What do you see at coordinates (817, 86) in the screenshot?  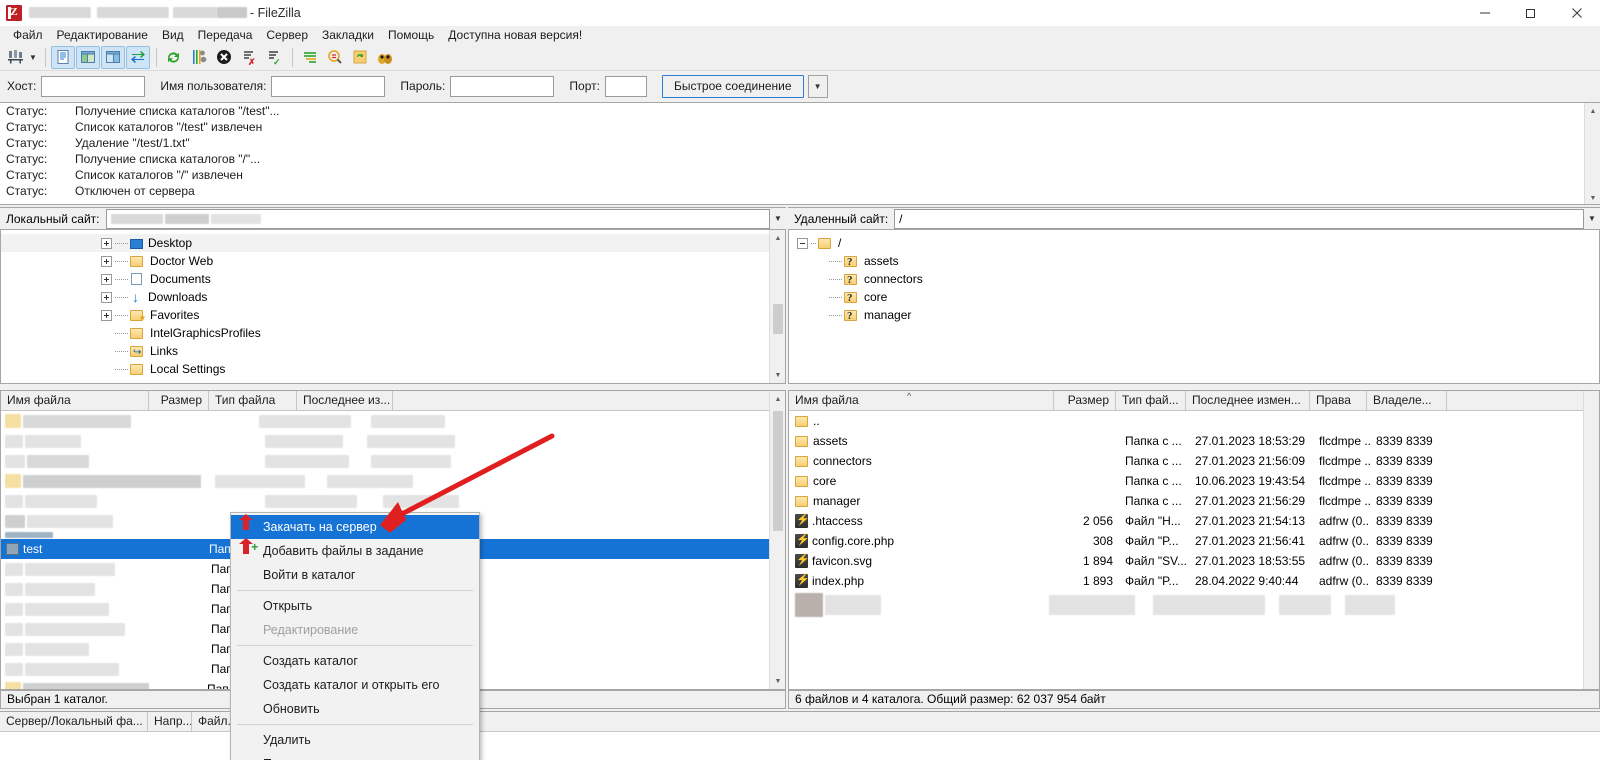 I see `chevron-down-icon: ▼` at bounding box center [817, 86].